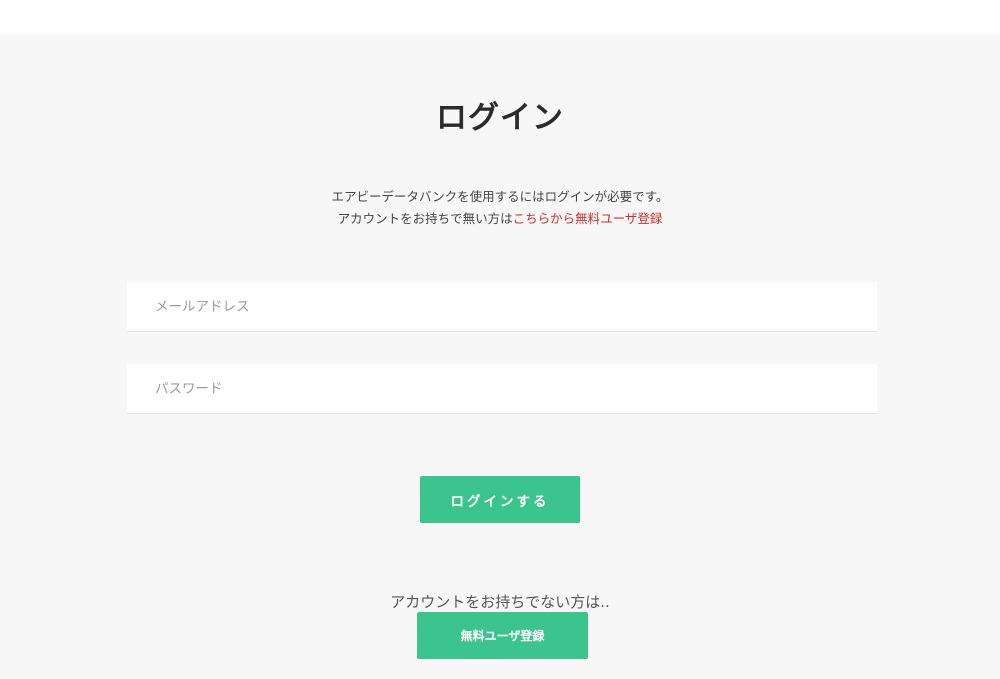  What do you see at coordinates (502, 307) in the screenshot?
I see `email-field` at bounding box center [502, 307].